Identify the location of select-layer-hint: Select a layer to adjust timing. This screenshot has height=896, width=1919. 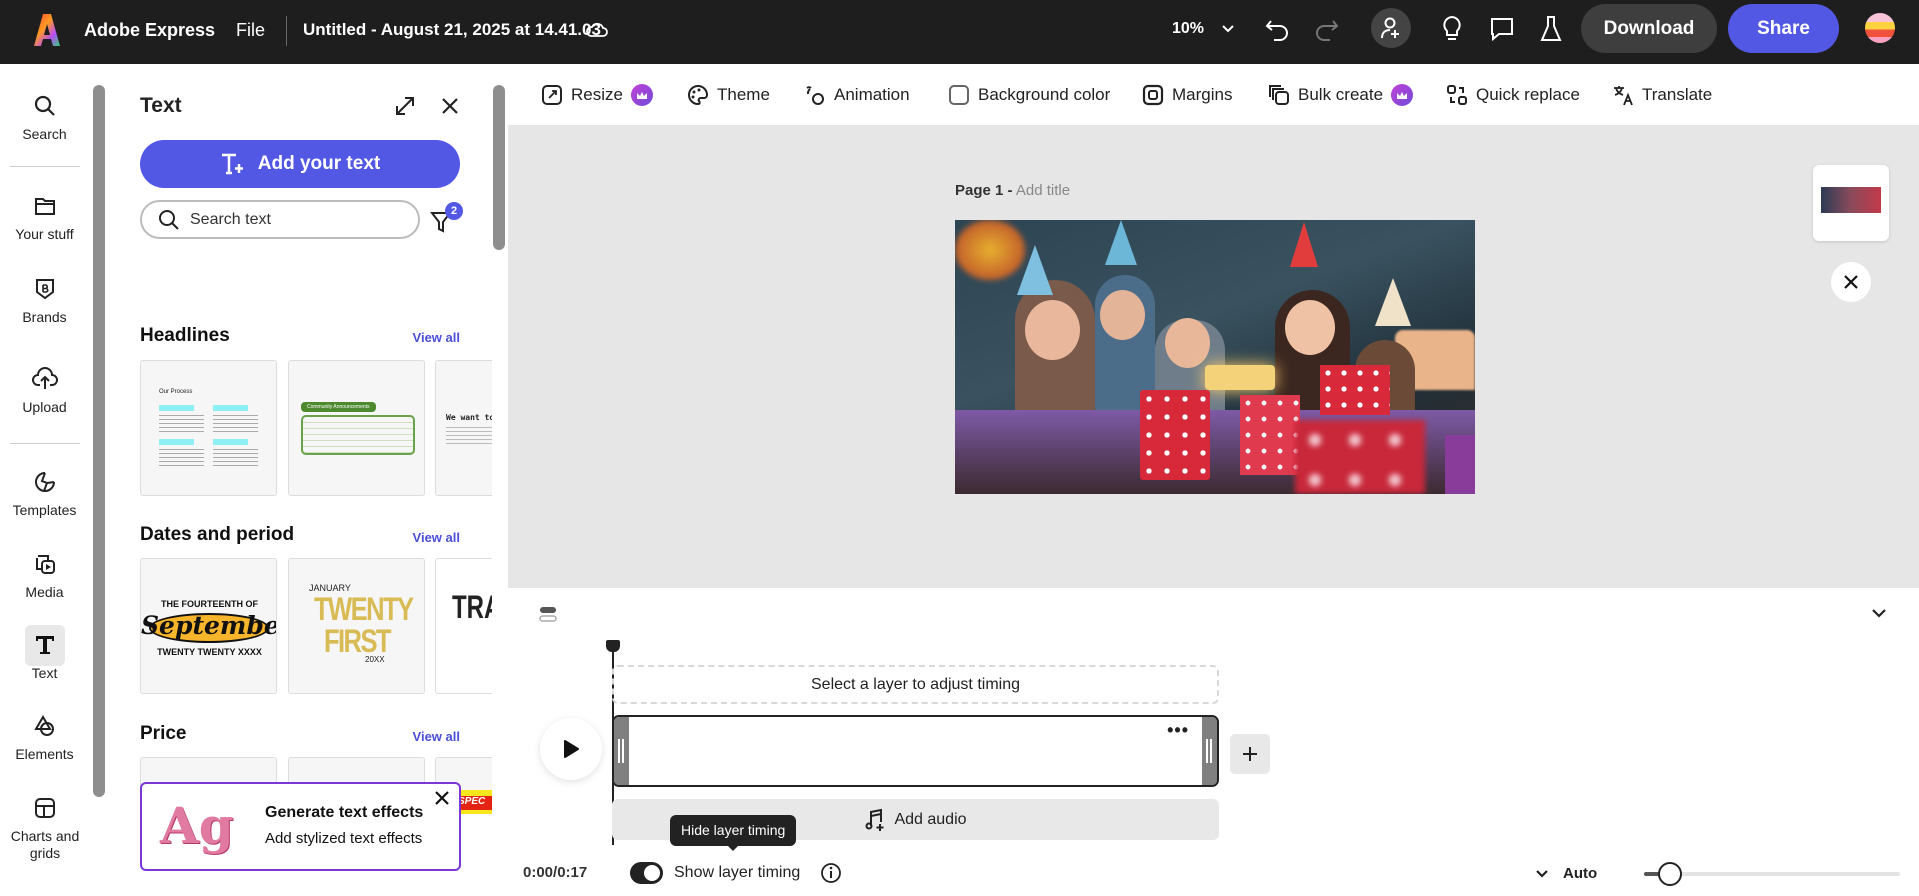
(915, 684).